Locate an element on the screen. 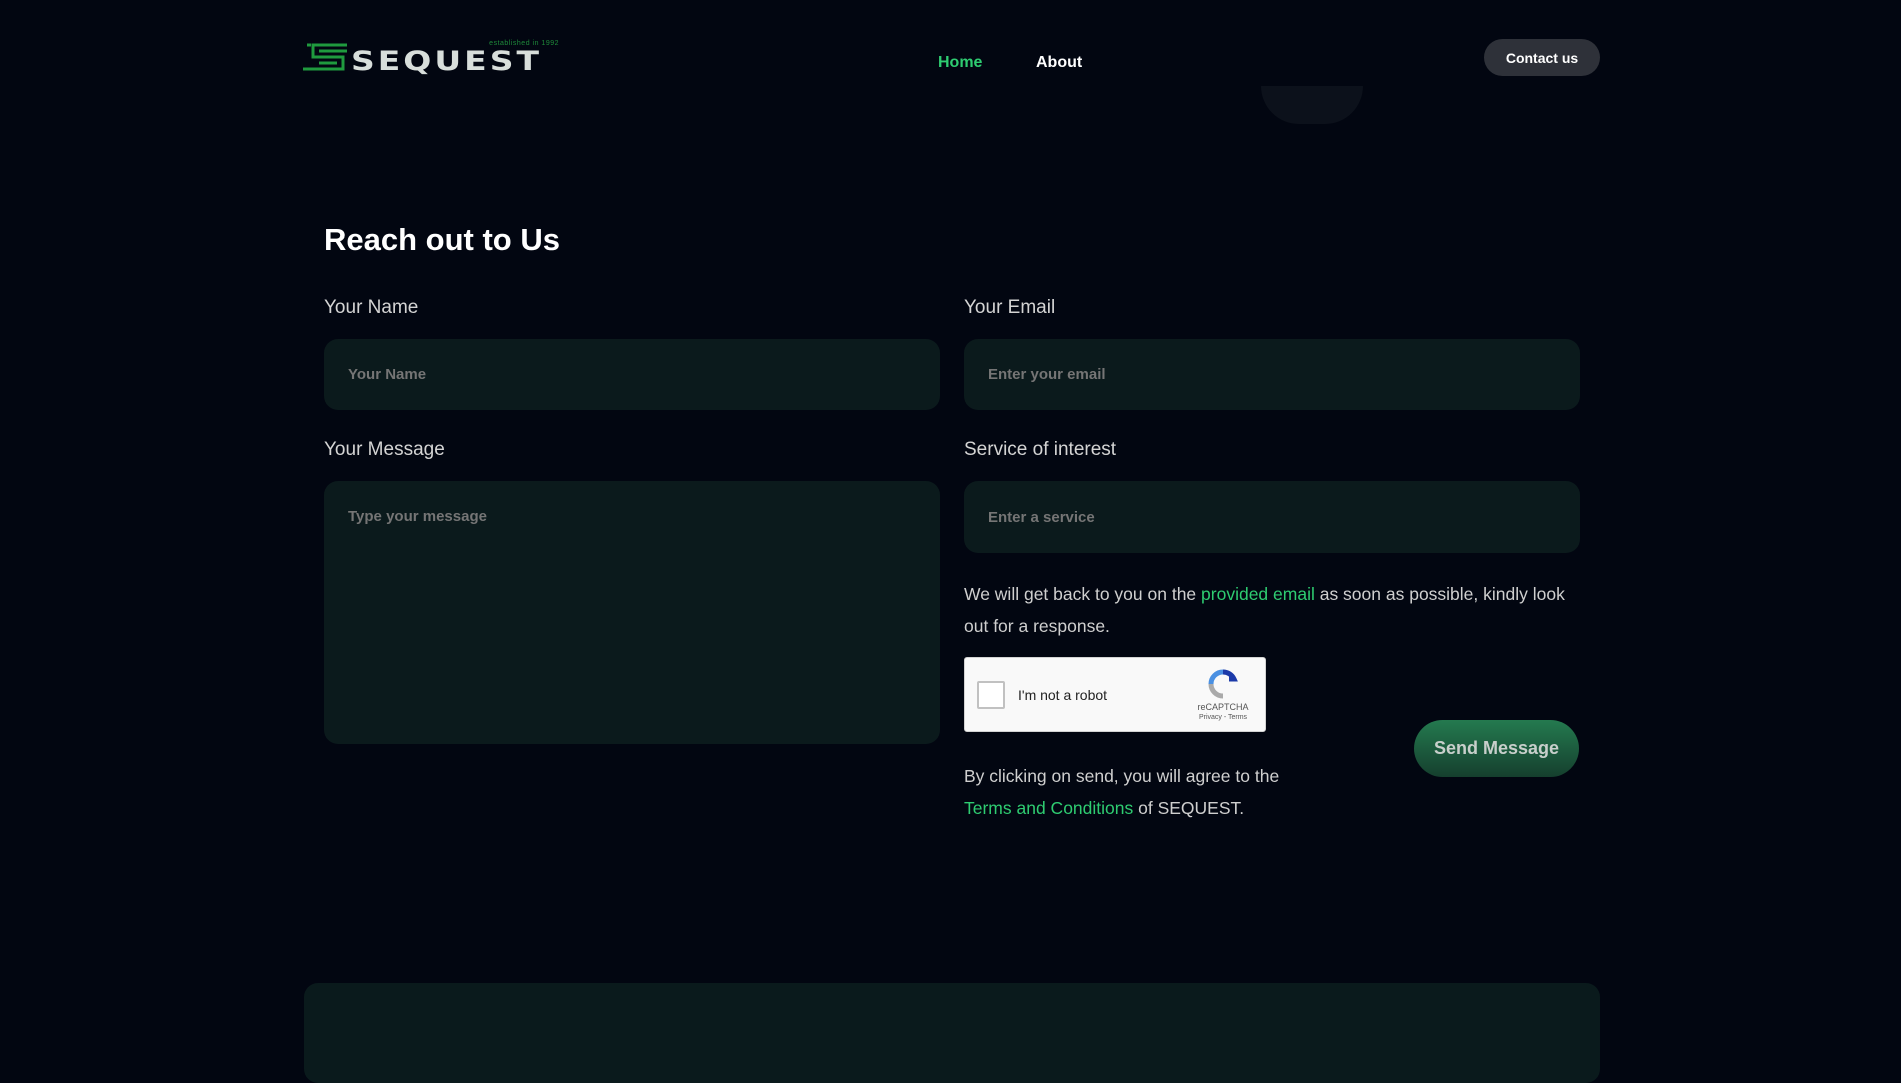 This screenshot has width=1901, height=1083. recaptcha-brand: reCAPTCHA is located at coordinates (1223, 707).